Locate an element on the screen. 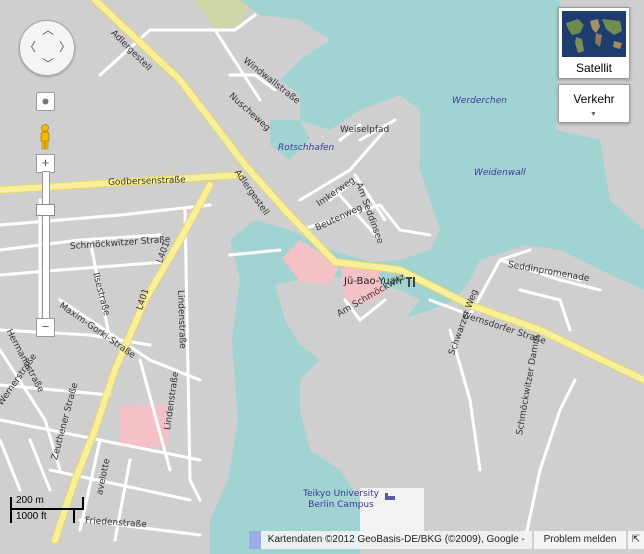 The width and height of the screenshot is (644, 554). label-weiselpfad: Weiselpfad is located at coordinates (365, 130).